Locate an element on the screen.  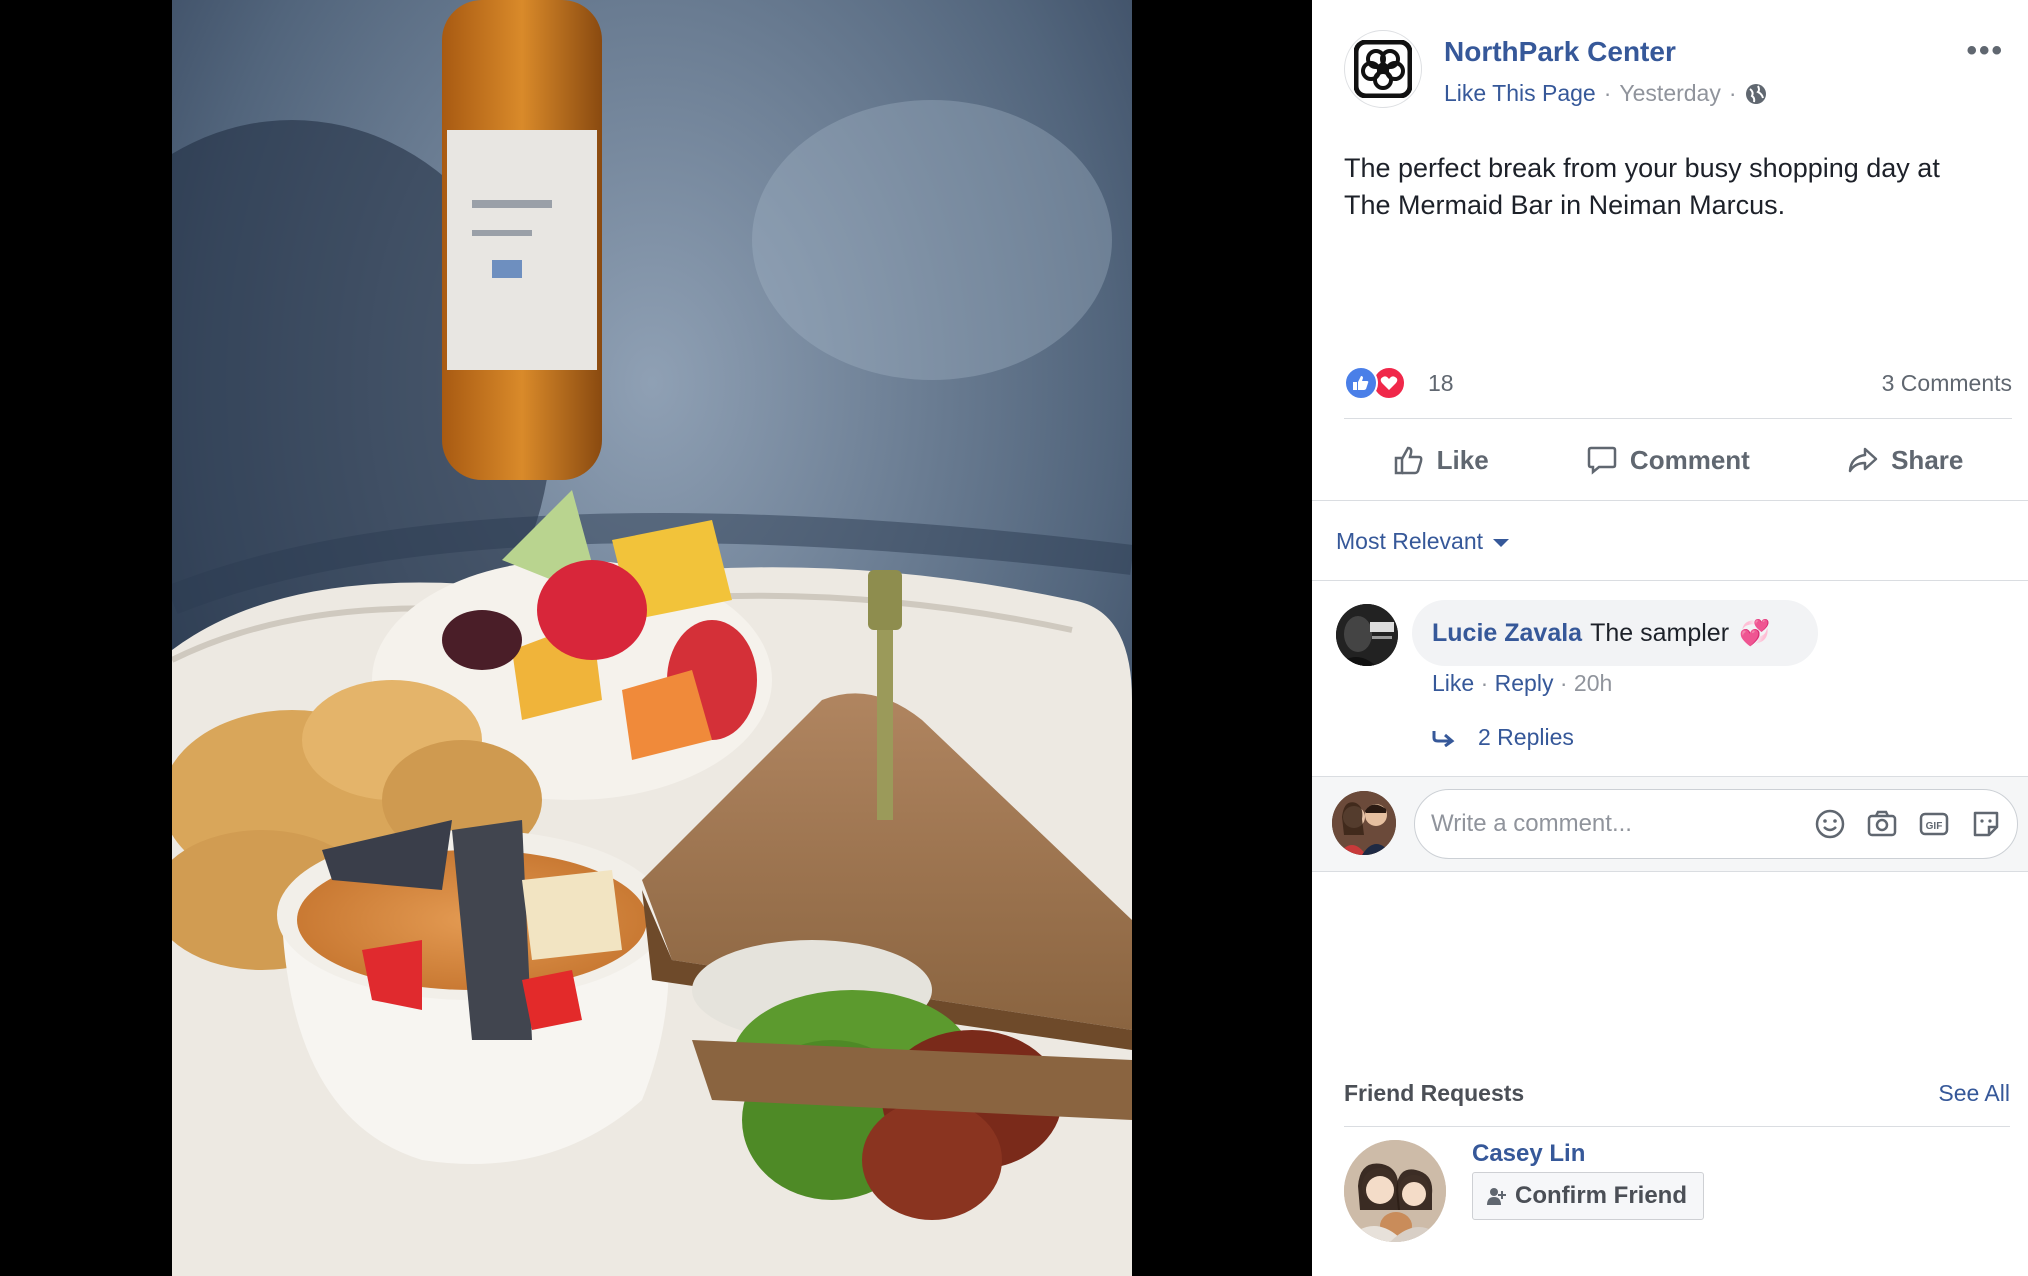
comment-author-link: Lucie Zavala is located at coordinates (1507, 633).